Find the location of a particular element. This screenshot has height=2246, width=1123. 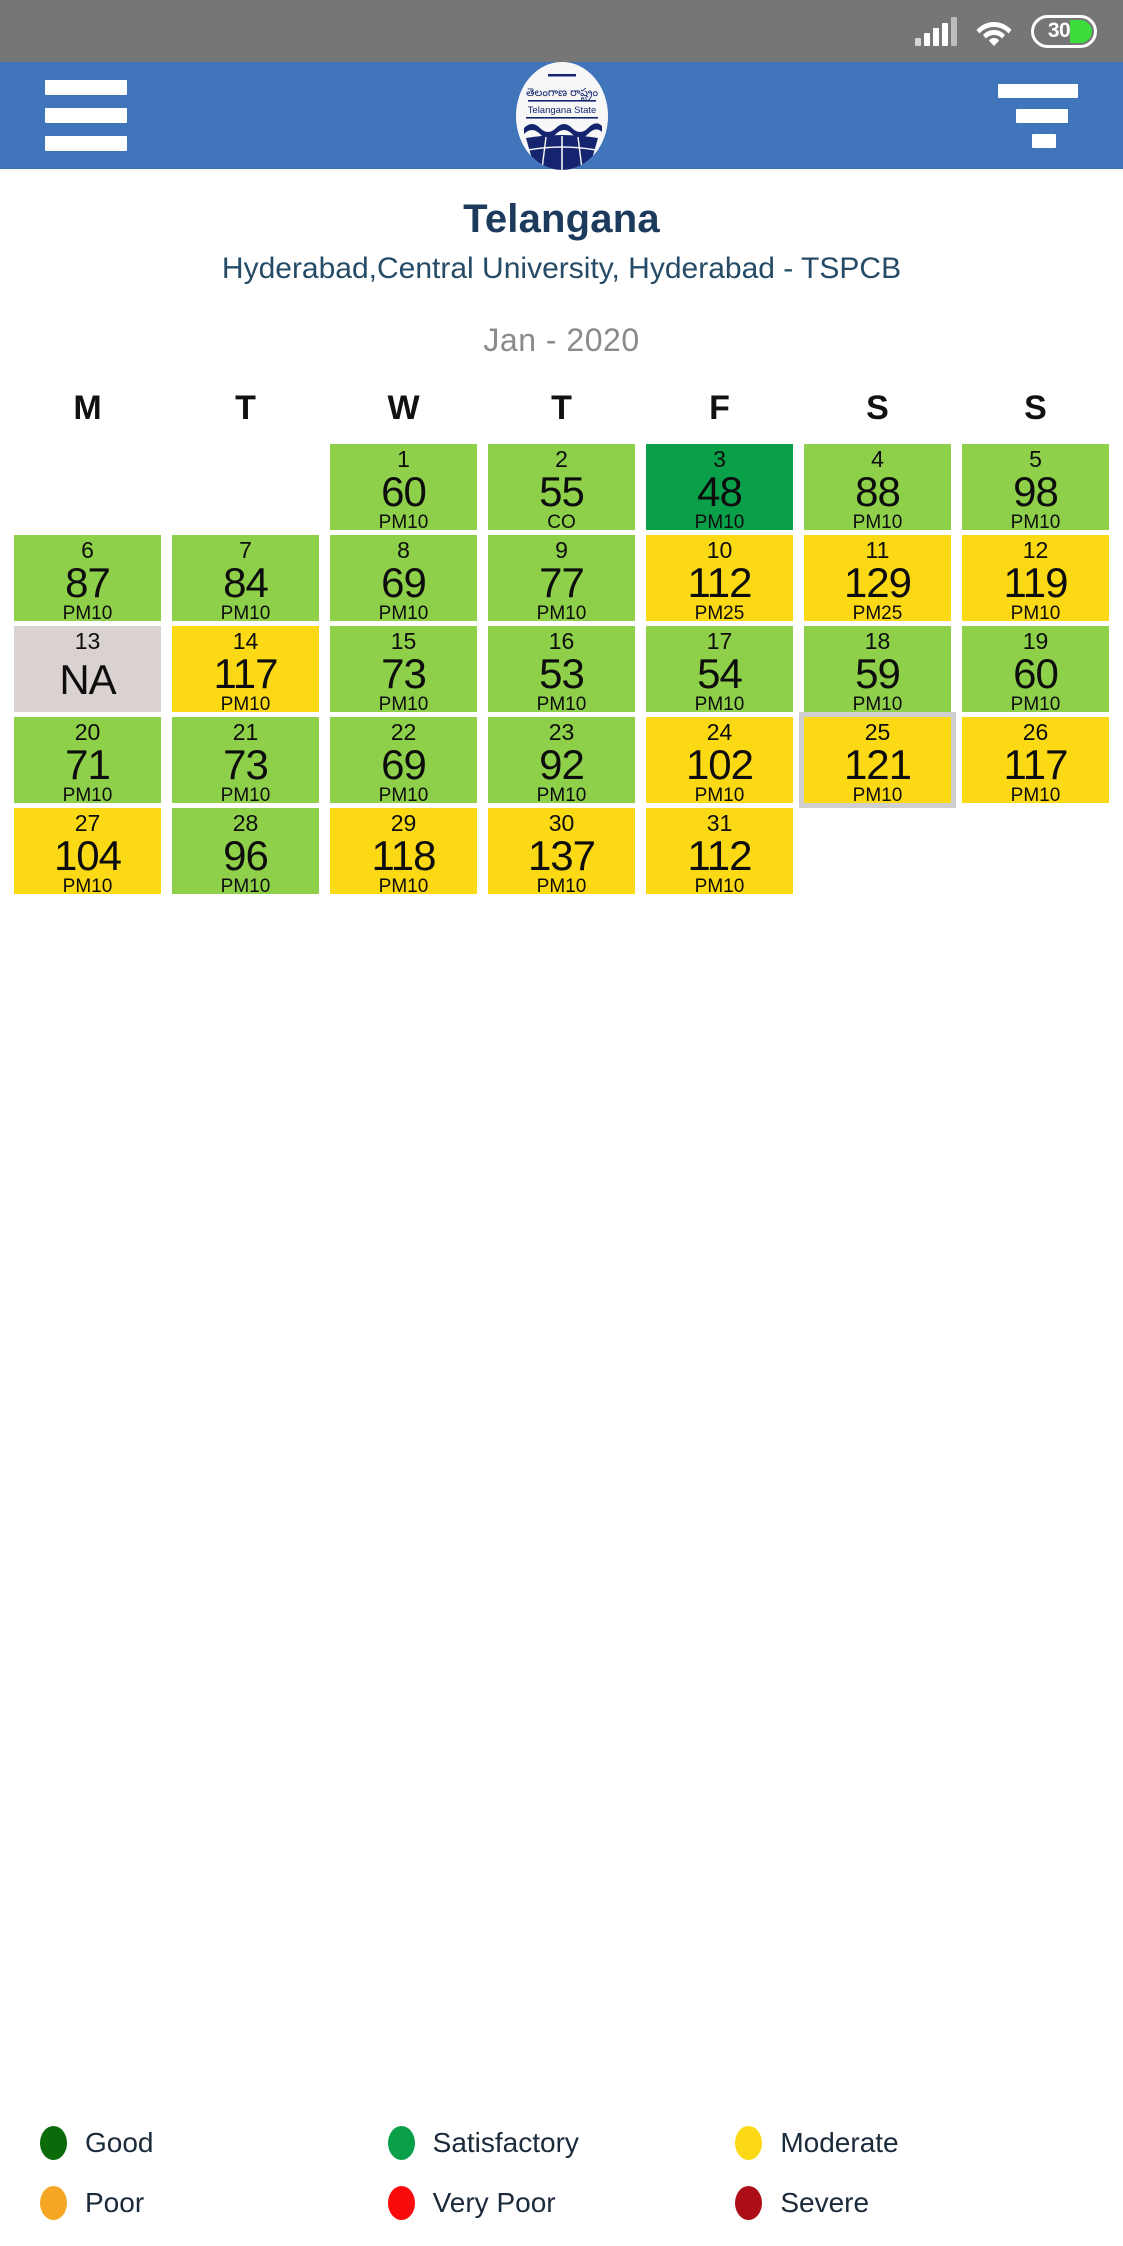

aqi-value: 117 is located at coordinates (1036, 764).